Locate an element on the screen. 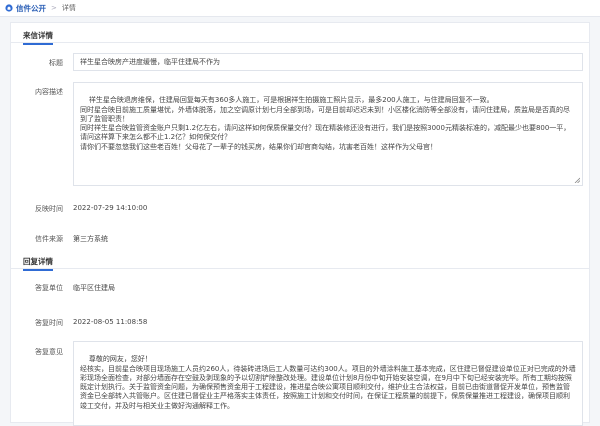 The image size is (600, 426). breadcrumb-current: 详情 is located at coordinates (68, 8).